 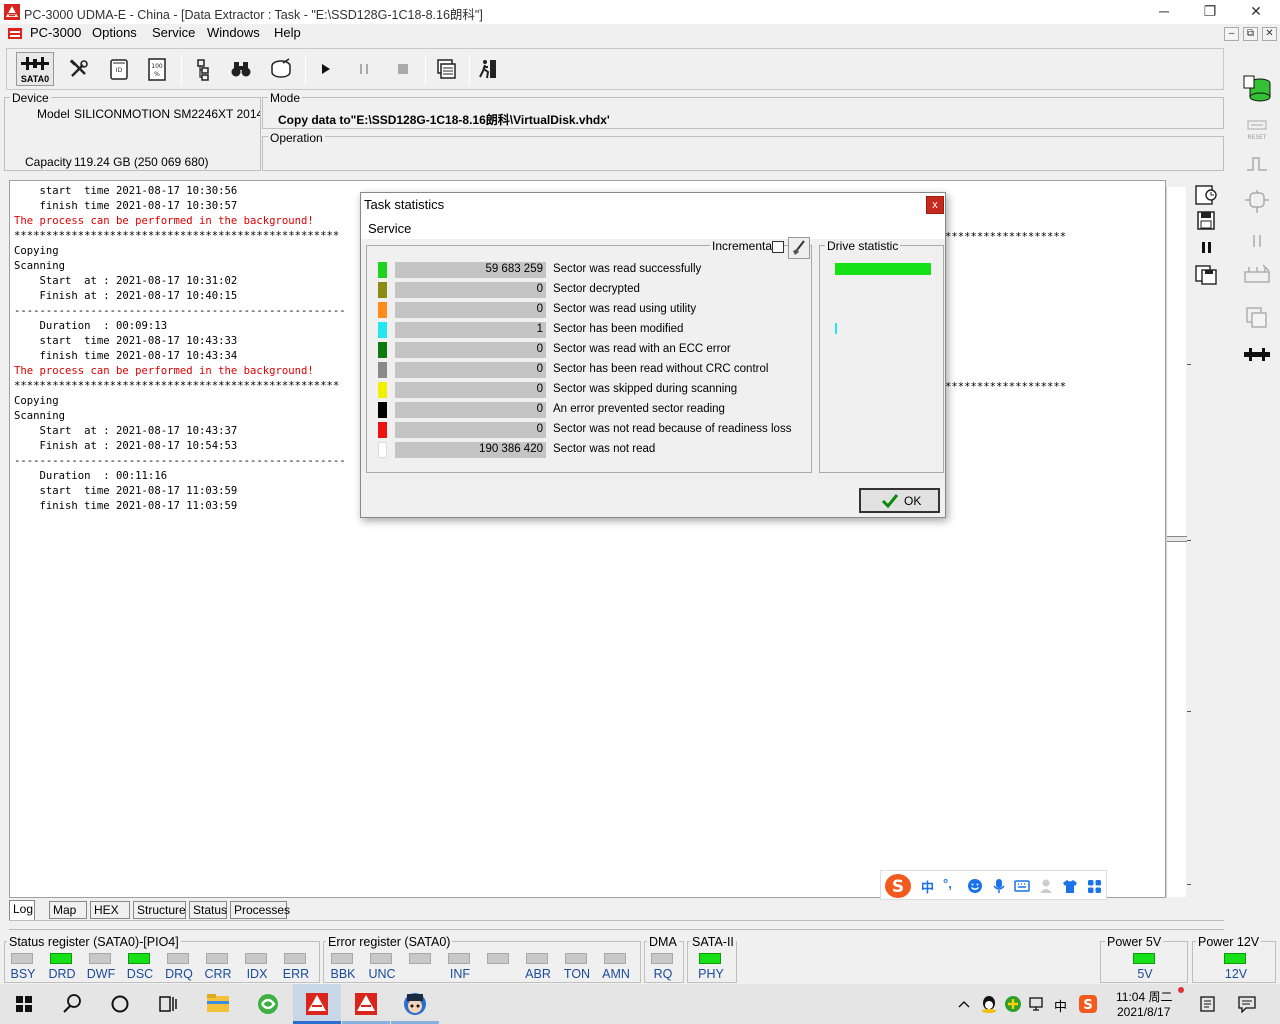 I want to click on menu-pc3000: PC-3000, so click(x=55, y=32).